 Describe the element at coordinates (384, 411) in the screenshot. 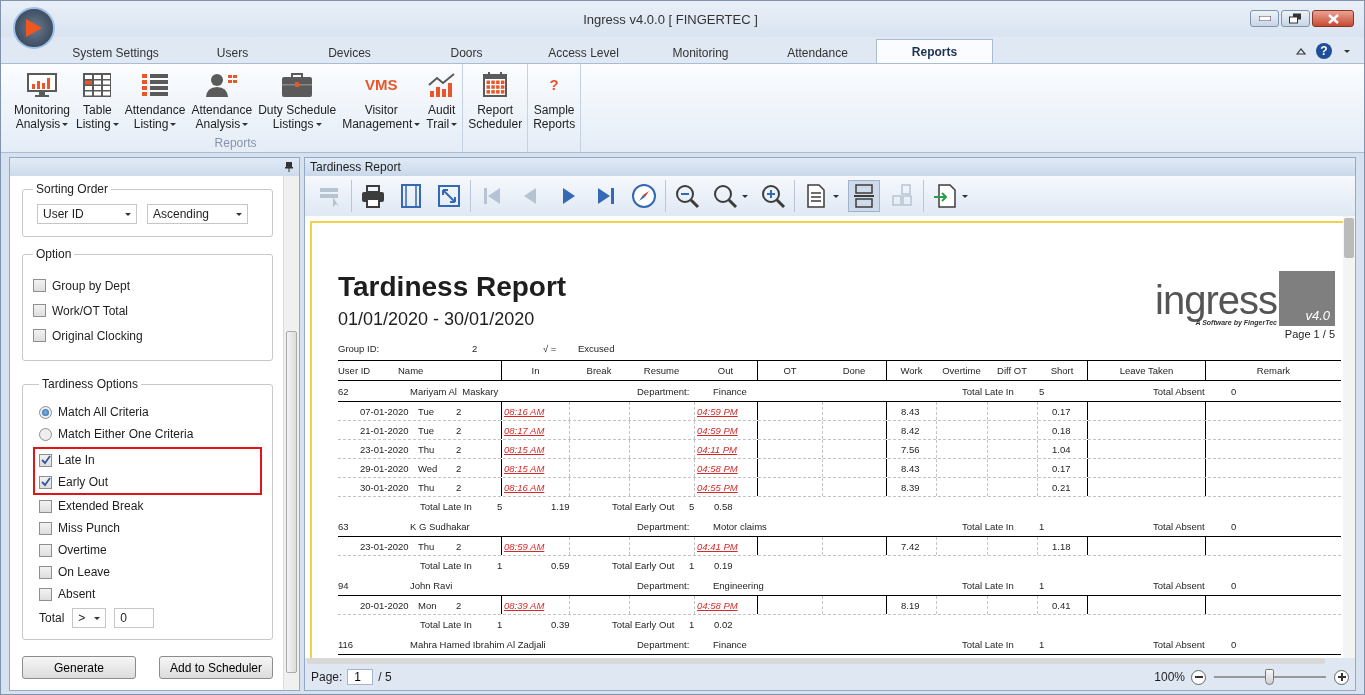

I see `date-cell-text: 07-01-2020` at that location.